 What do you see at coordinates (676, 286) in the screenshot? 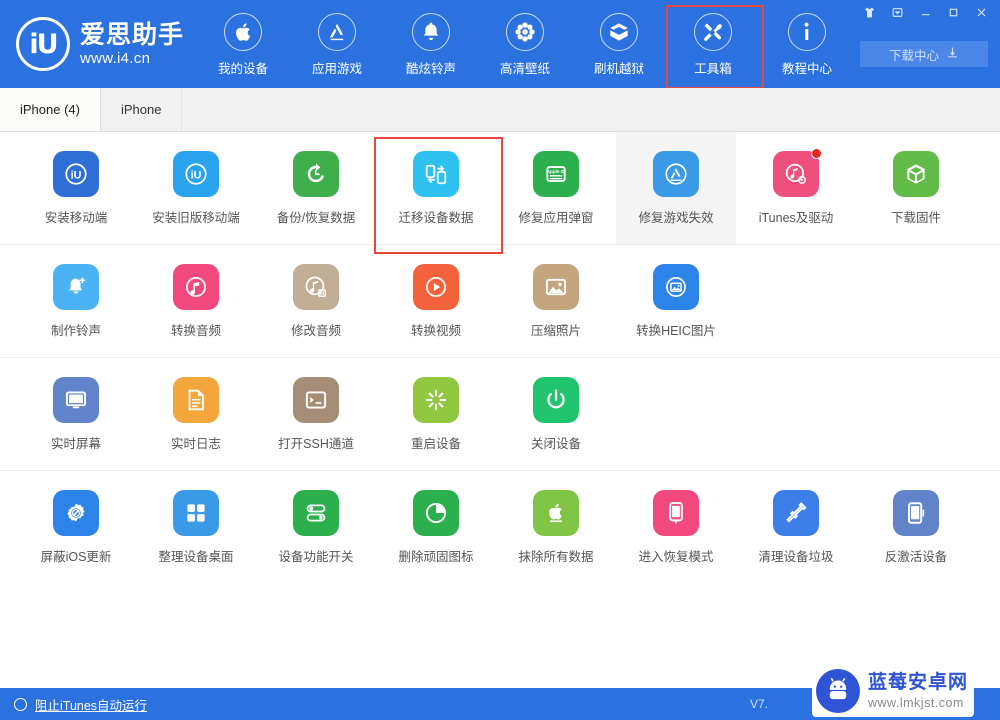
I see `photo-convert-icon` at bounding box center [676, 286].